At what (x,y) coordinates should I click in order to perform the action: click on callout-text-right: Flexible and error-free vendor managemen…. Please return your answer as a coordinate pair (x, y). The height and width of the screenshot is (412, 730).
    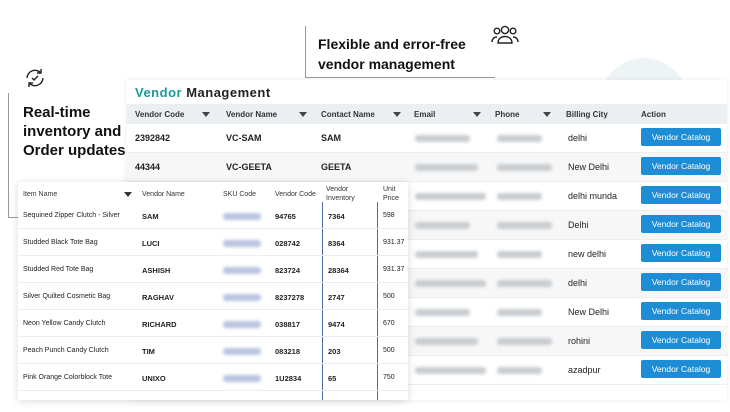
    Looking at the image, I should click on (392, 54).